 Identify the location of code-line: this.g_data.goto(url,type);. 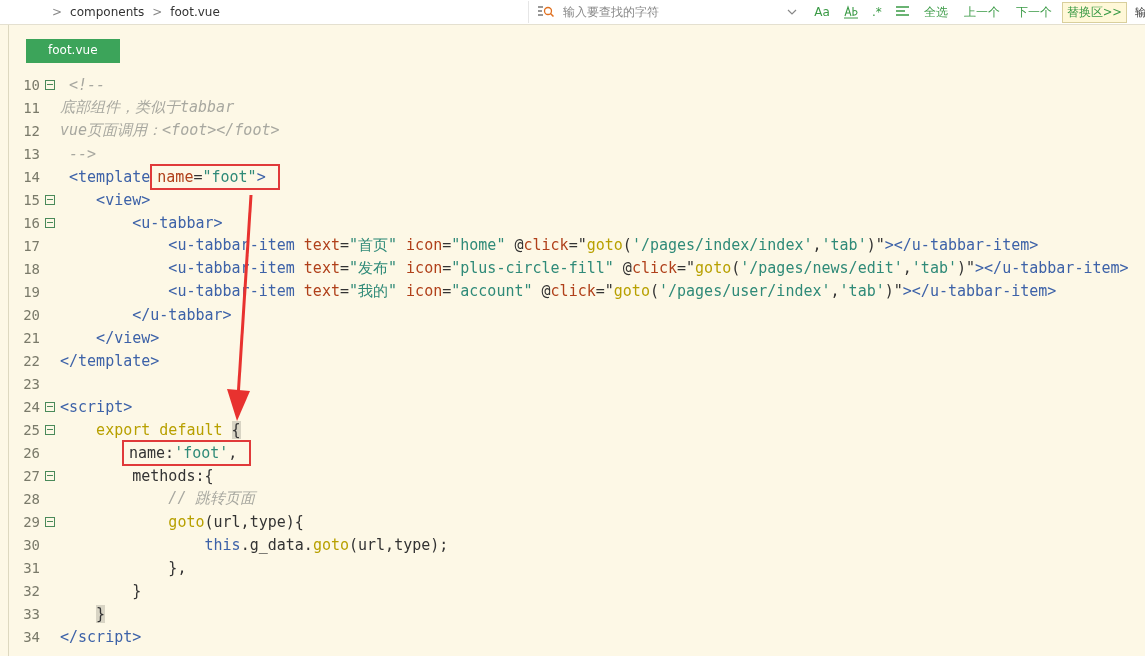
(326, 544).